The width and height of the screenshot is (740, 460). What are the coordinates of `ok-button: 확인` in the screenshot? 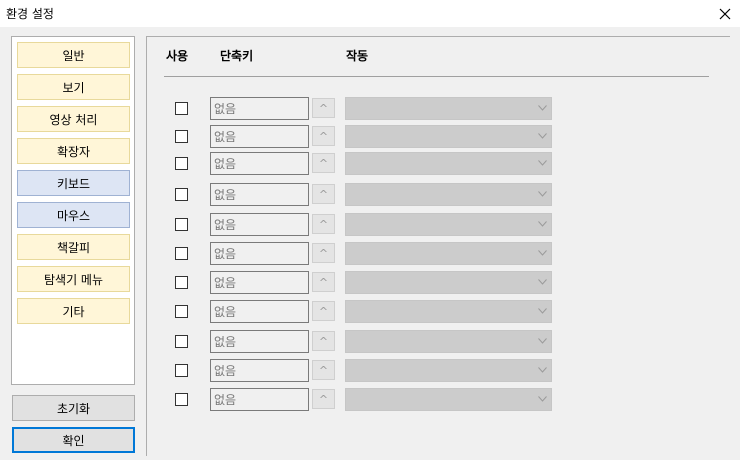 It's located at (73, 440).